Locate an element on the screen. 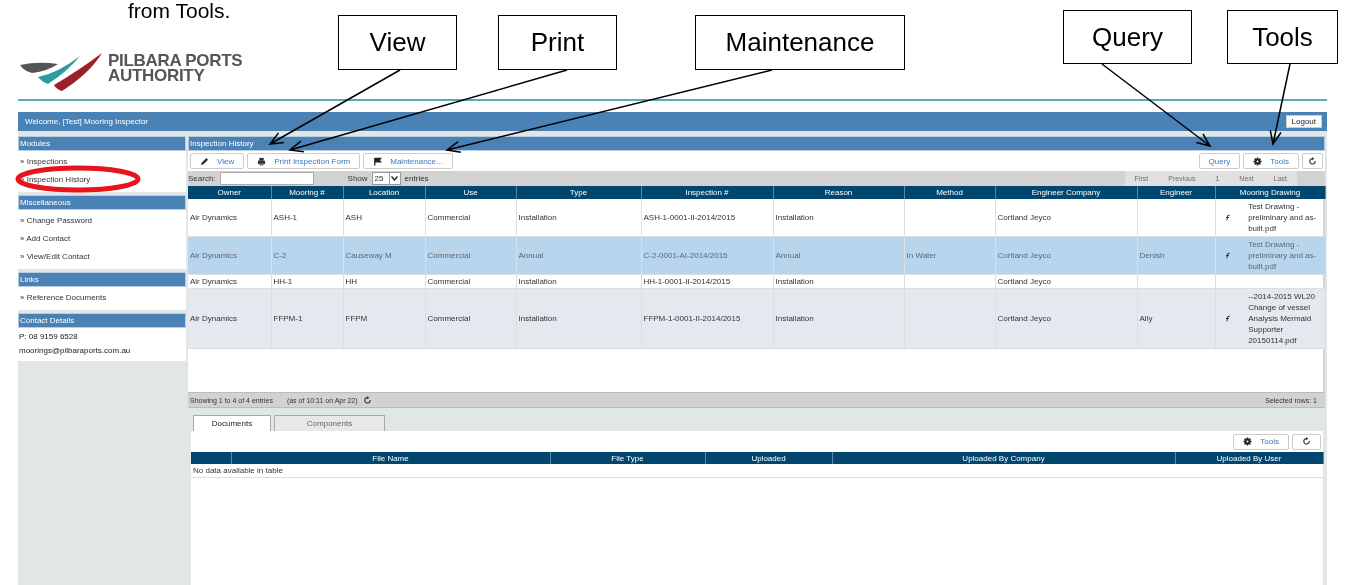  column-header: Inspection # is located at coordinates (707, 192).